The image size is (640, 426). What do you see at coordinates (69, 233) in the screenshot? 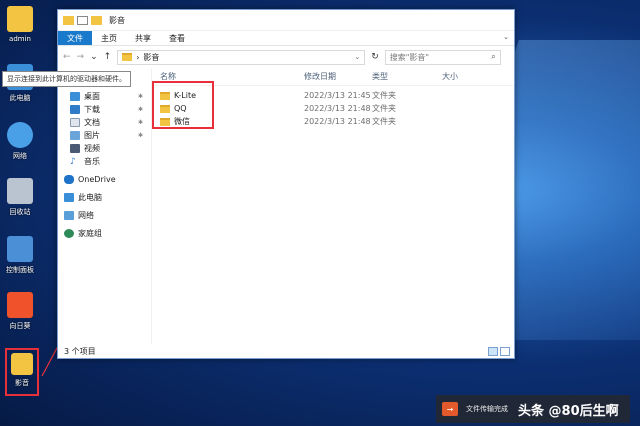
I see `homegroup-icon` at bounding box center [69, 233].